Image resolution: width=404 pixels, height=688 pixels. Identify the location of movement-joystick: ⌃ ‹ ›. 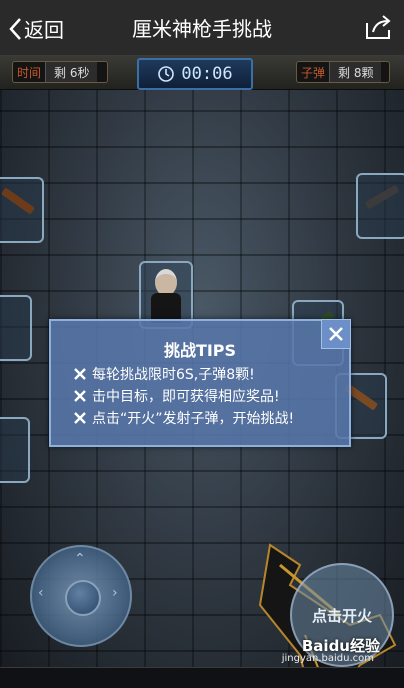
(81, 596).